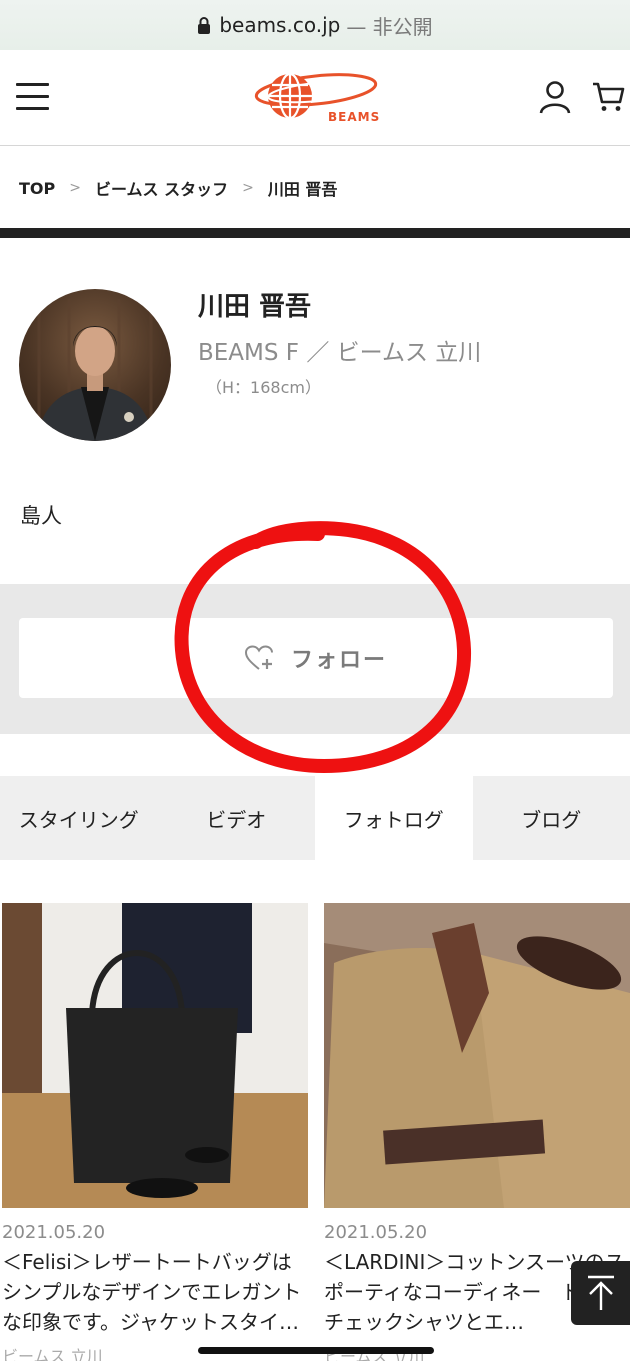 This screenshot has width=630, height=1361. I want to click on follow-section: フォロー, so click(315, 659).